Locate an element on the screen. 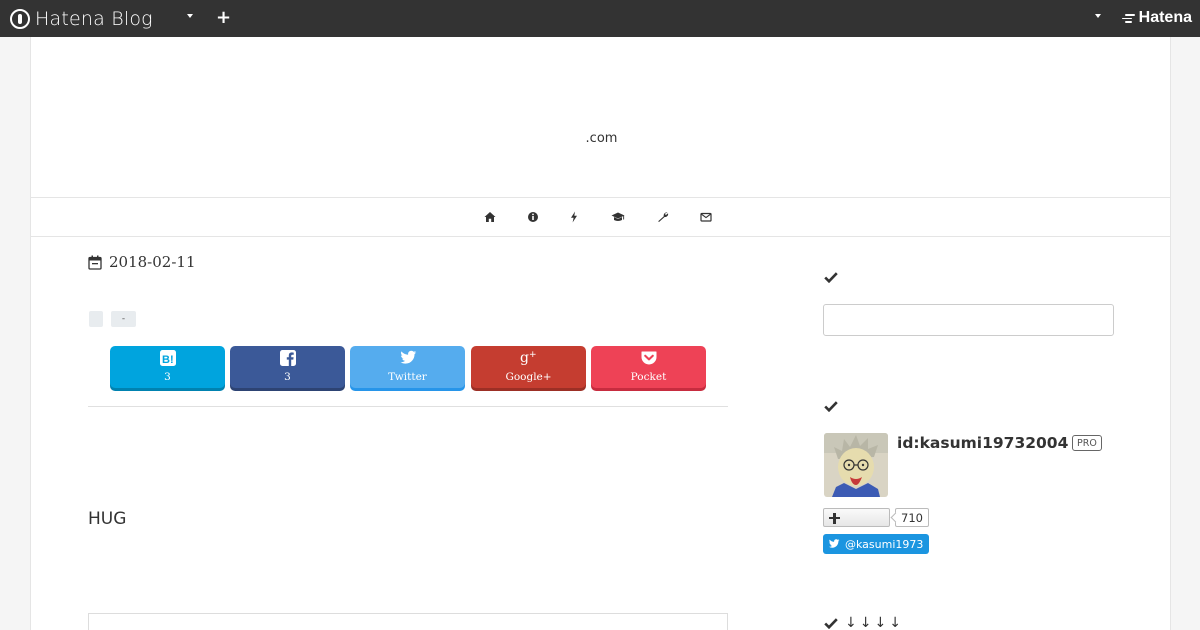  calendar-icon is located at coordinates (95, 262).